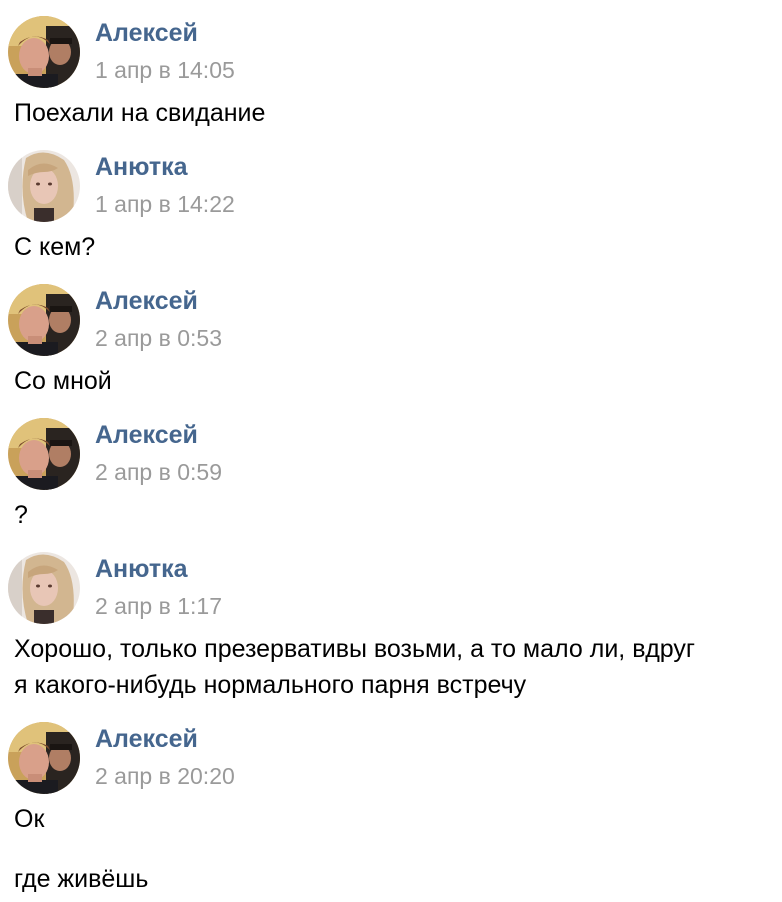  Describe the element at coordinates (165, 70) in the screenshot. I see `message-timestamp: 1 апр в 14:05` at that location.